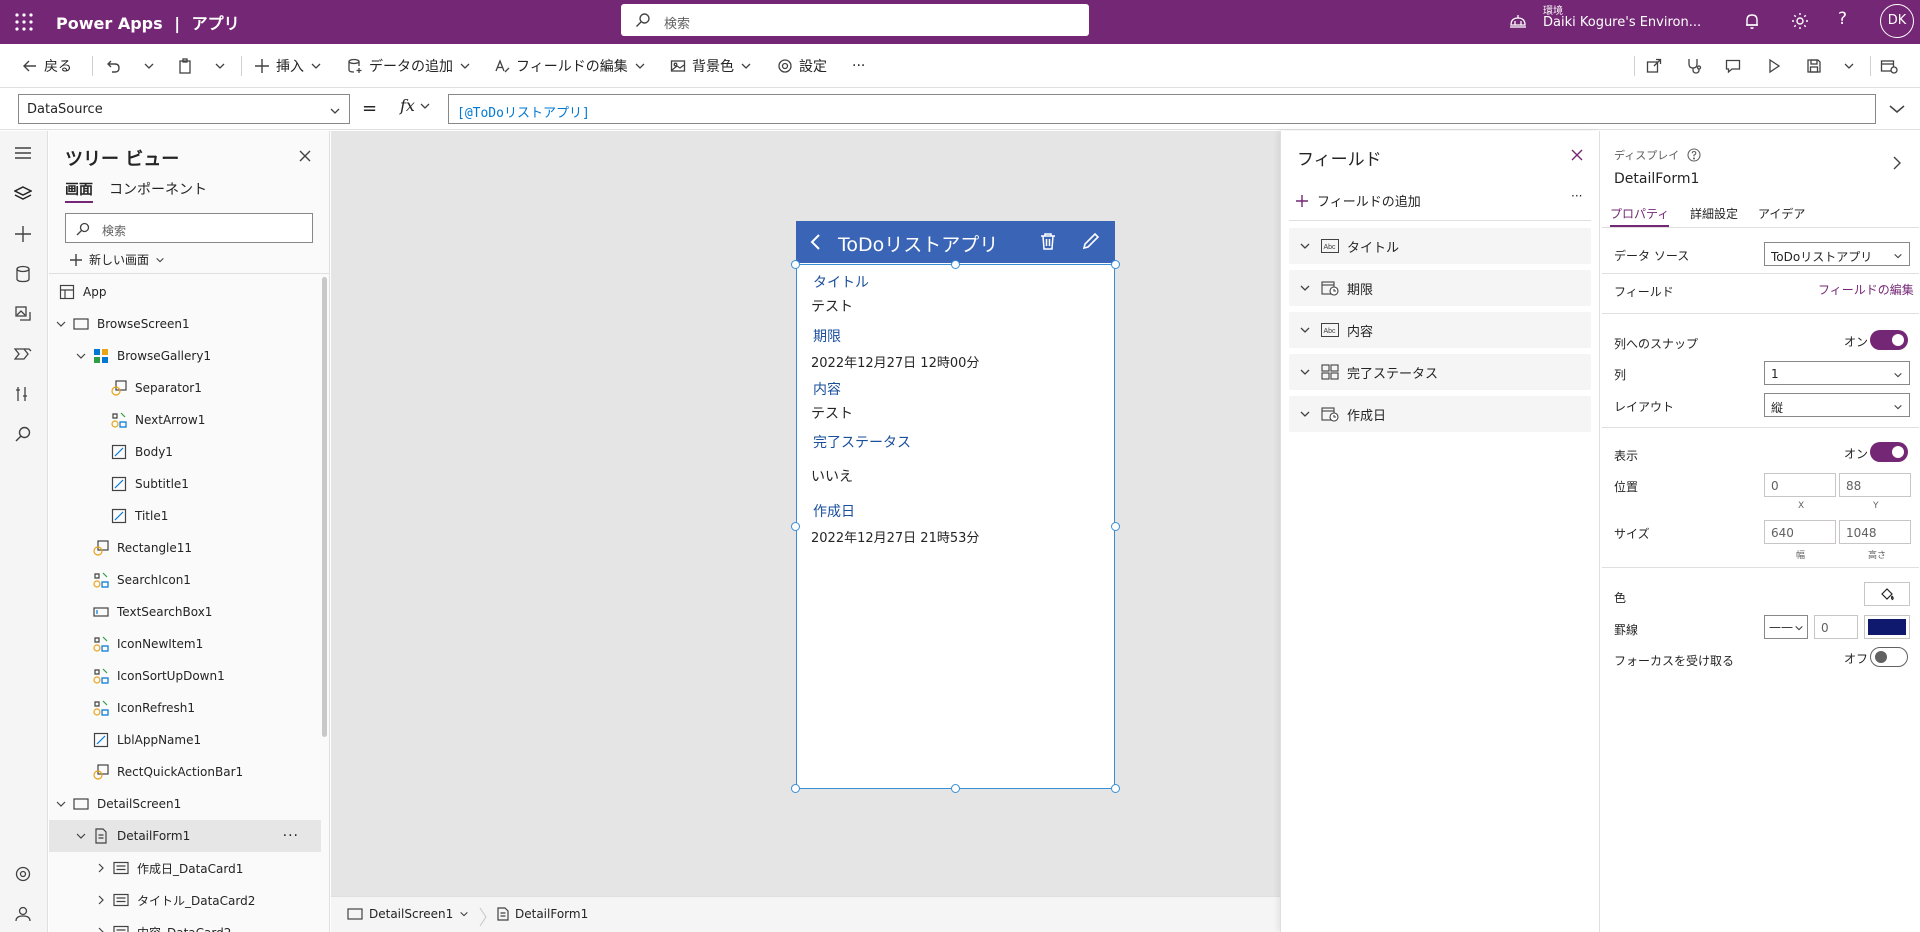  What do you see at coordinates (1837, 405) in the screenshot?
I see `layout-select: 縦` at bounding box center [1837, 405].